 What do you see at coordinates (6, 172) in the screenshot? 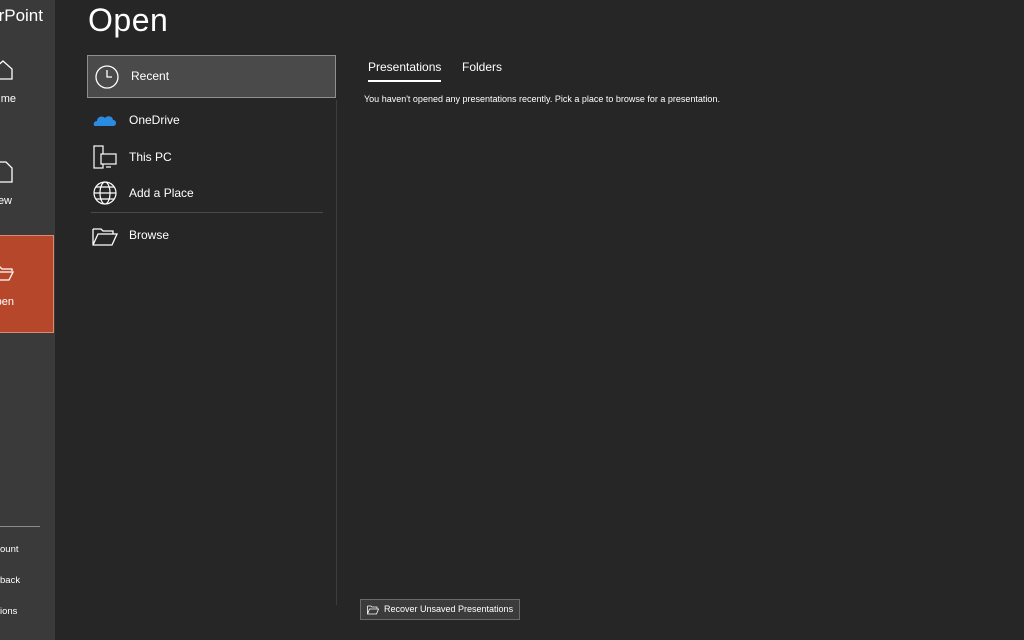
I see `new-file-icon` at bounding box center [6, 172].